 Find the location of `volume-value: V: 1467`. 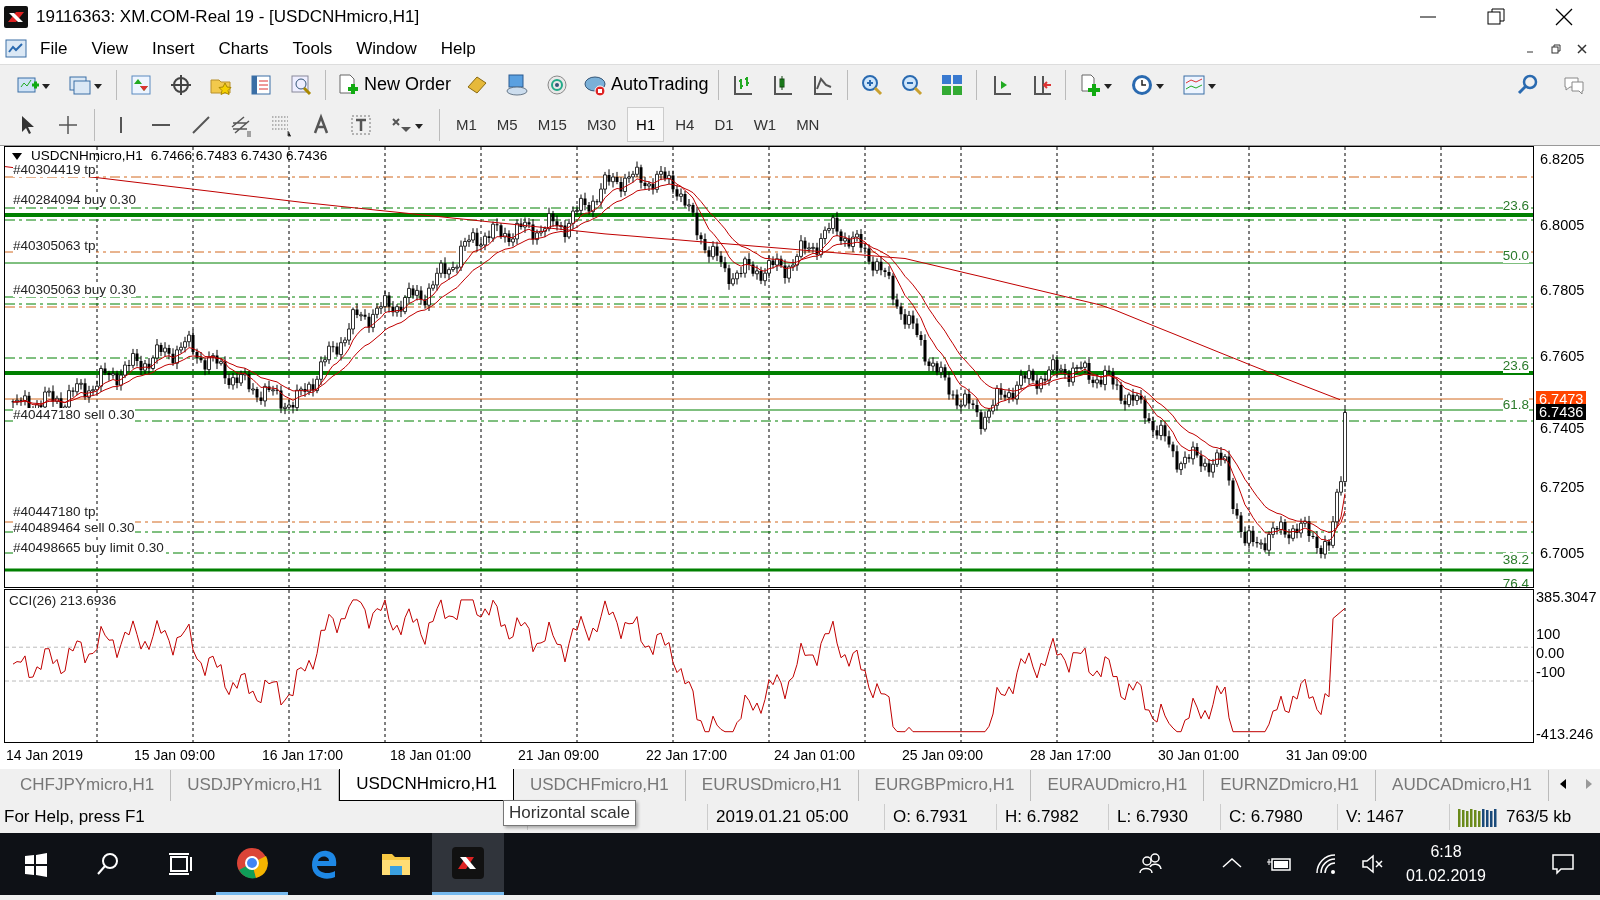

volume-value: V: 1467 is located at coordinates (1393, 817).